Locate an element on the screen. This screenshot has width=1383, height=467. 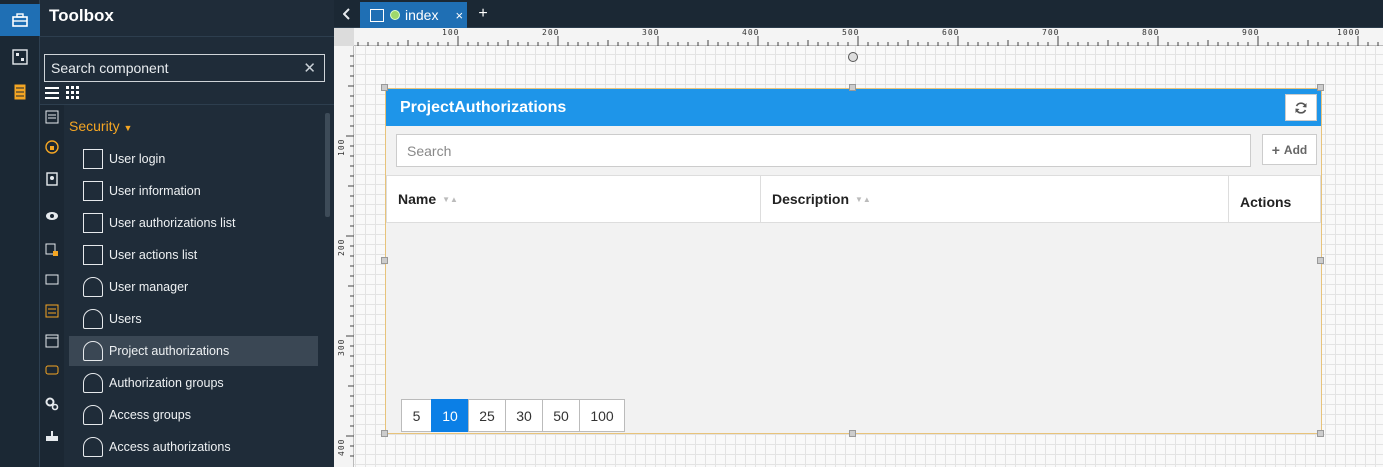
report-category-icon is located at coordinates (52, 251).